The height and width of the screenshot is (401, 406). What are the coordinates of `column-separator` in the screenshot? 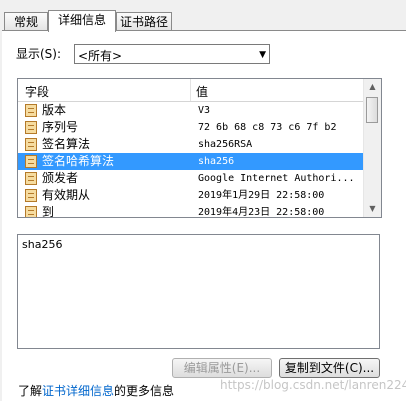 It's located at (190, 90).